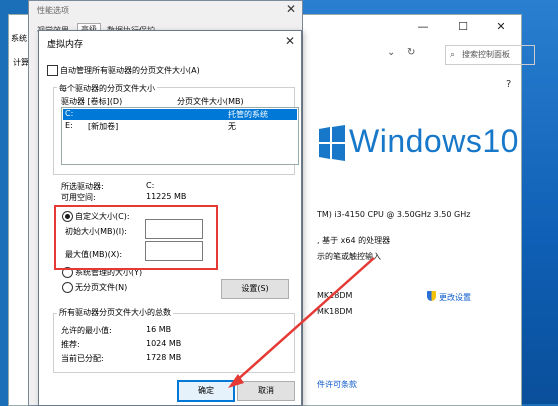 This screenshot has width=558, height=406. What do you see at coordinates (301, 322) in the screenshot?
I see `annotation-arrow-icon` at bounding box center [301, 322].